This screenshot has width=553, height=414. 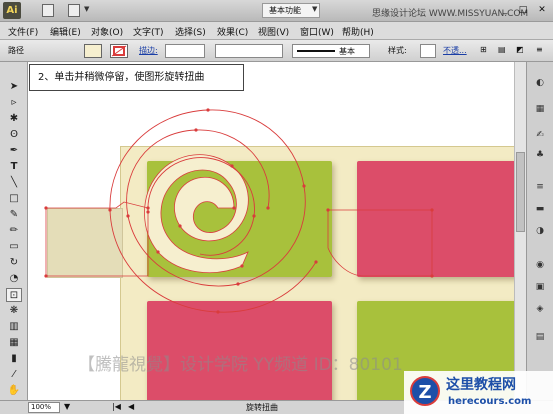 What do you see at coordinates (481, 385) in the screenshot?
I see `logo-title: 这里教程网` at bounding box center [481, 385].